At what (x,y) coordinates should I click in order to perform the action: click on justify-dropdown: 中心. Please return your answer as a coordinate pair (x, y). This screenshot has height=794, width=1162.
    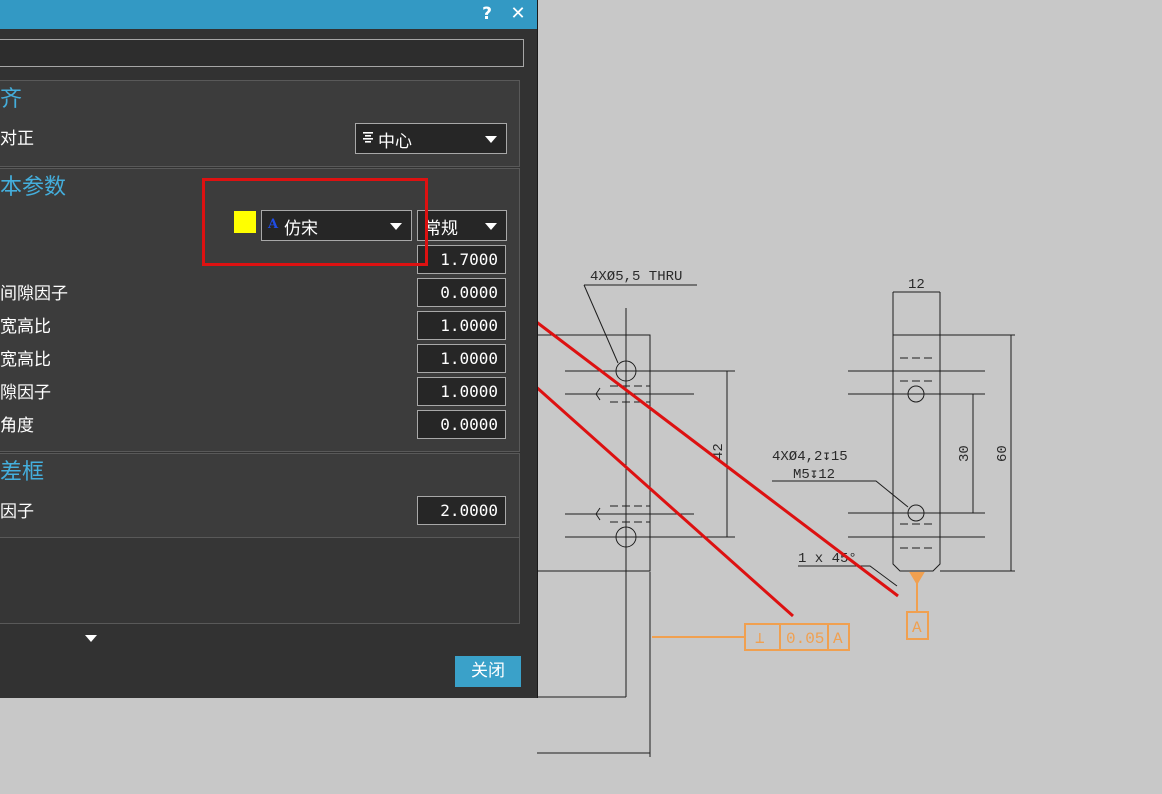
    Looking at the image, I should click on (431, 138).